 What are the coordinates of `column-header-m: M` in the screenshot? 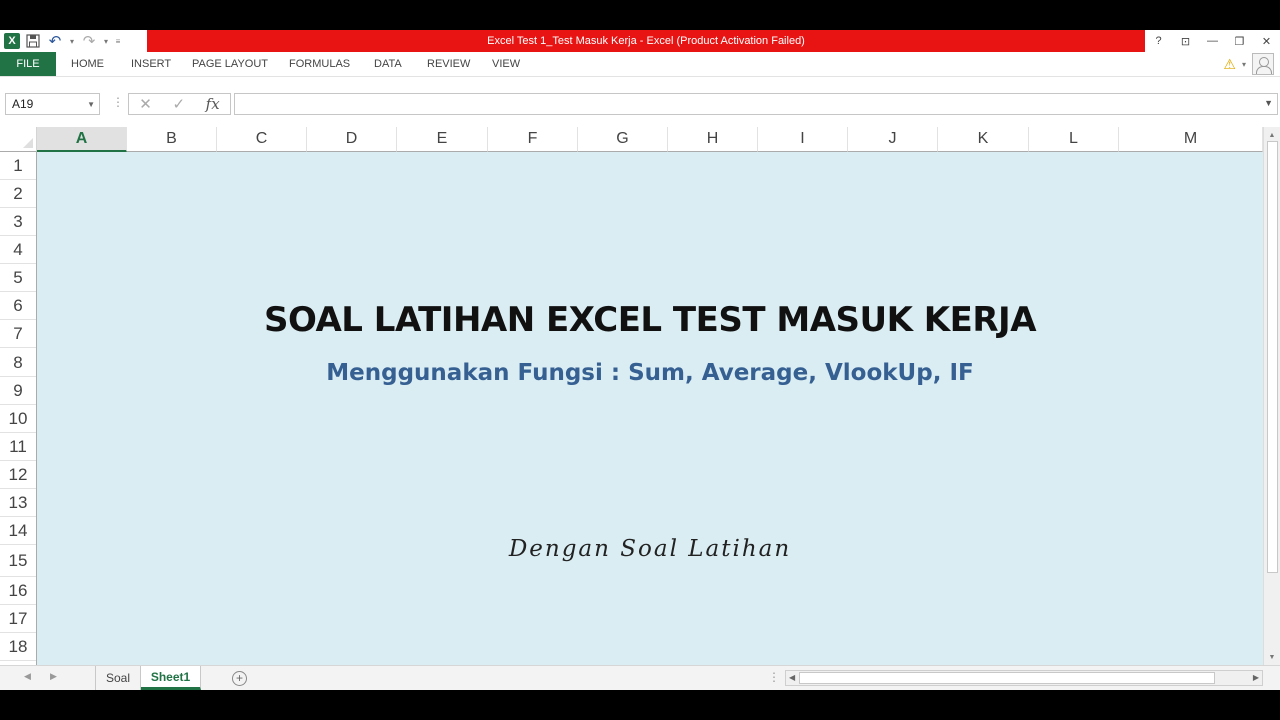 It's located at (1191, 139).